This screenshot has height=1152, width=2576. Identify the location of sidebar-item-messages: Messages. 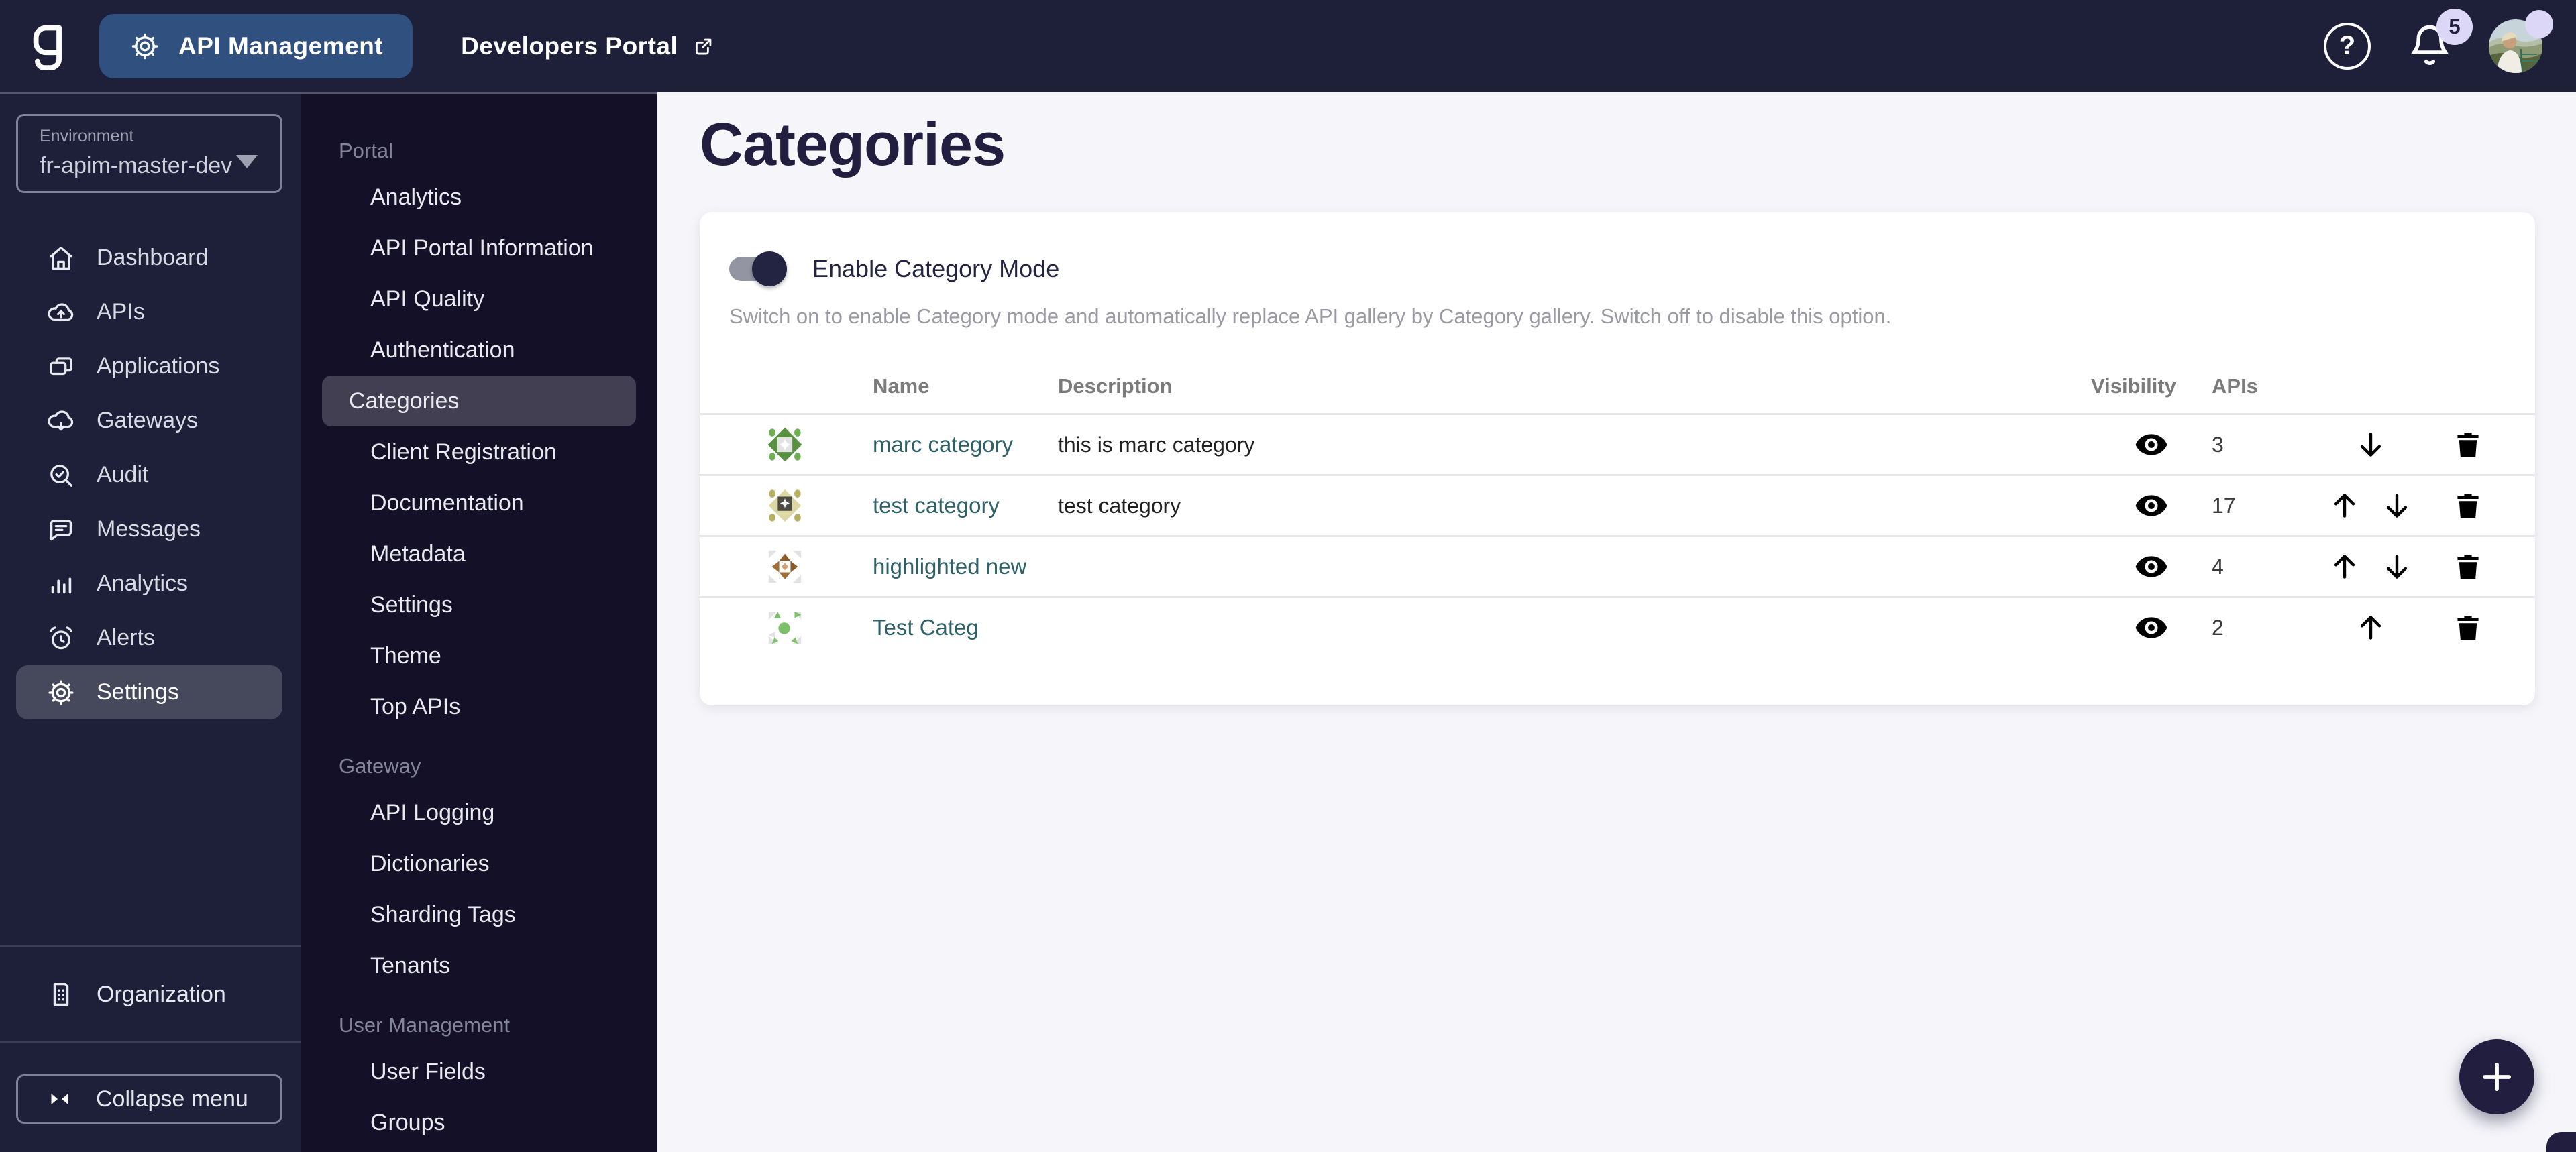
(149, 529).